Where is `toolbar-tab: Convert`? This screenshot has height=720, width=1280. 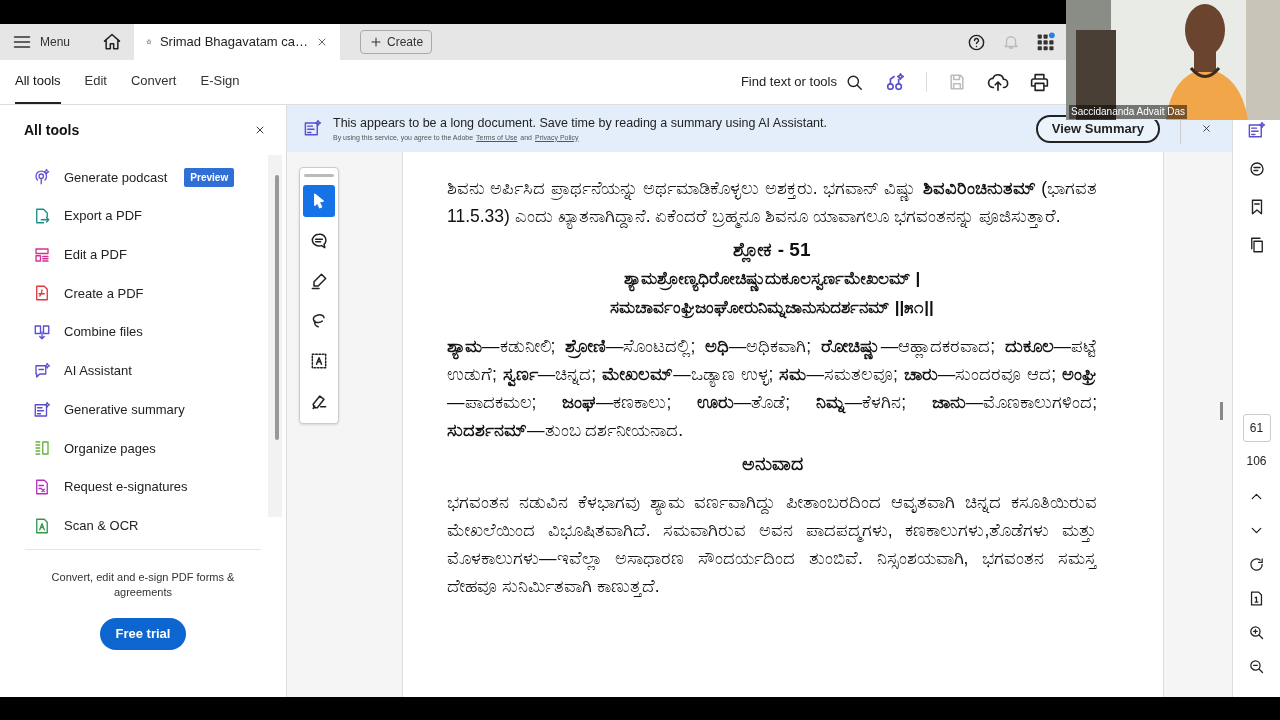 toolbar-tab: Convert is located at coordinates (153, 84).